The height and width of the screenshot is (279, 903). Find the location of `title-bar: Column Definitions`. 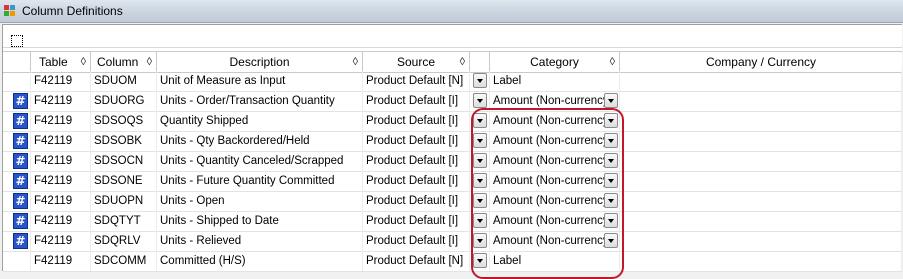

title-bar: Column Definitions is located at coordinates (451, 11).